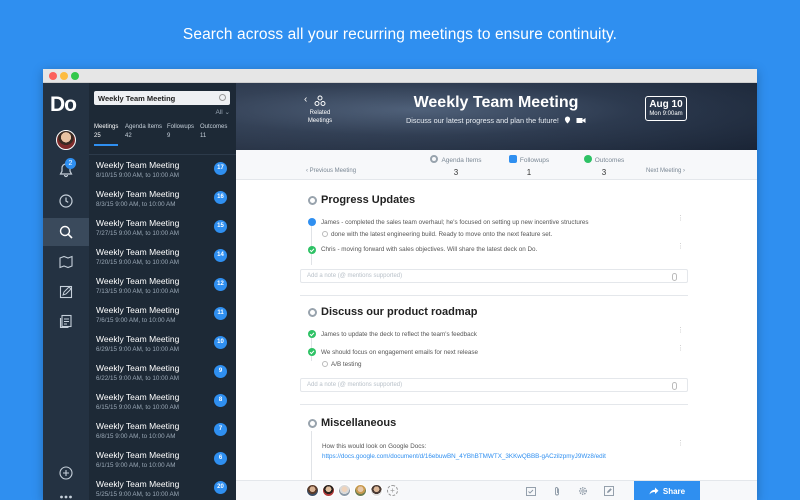 The height and width of the screenshot is (500, 800). I want to click on edit-icon, so click(609, 491).